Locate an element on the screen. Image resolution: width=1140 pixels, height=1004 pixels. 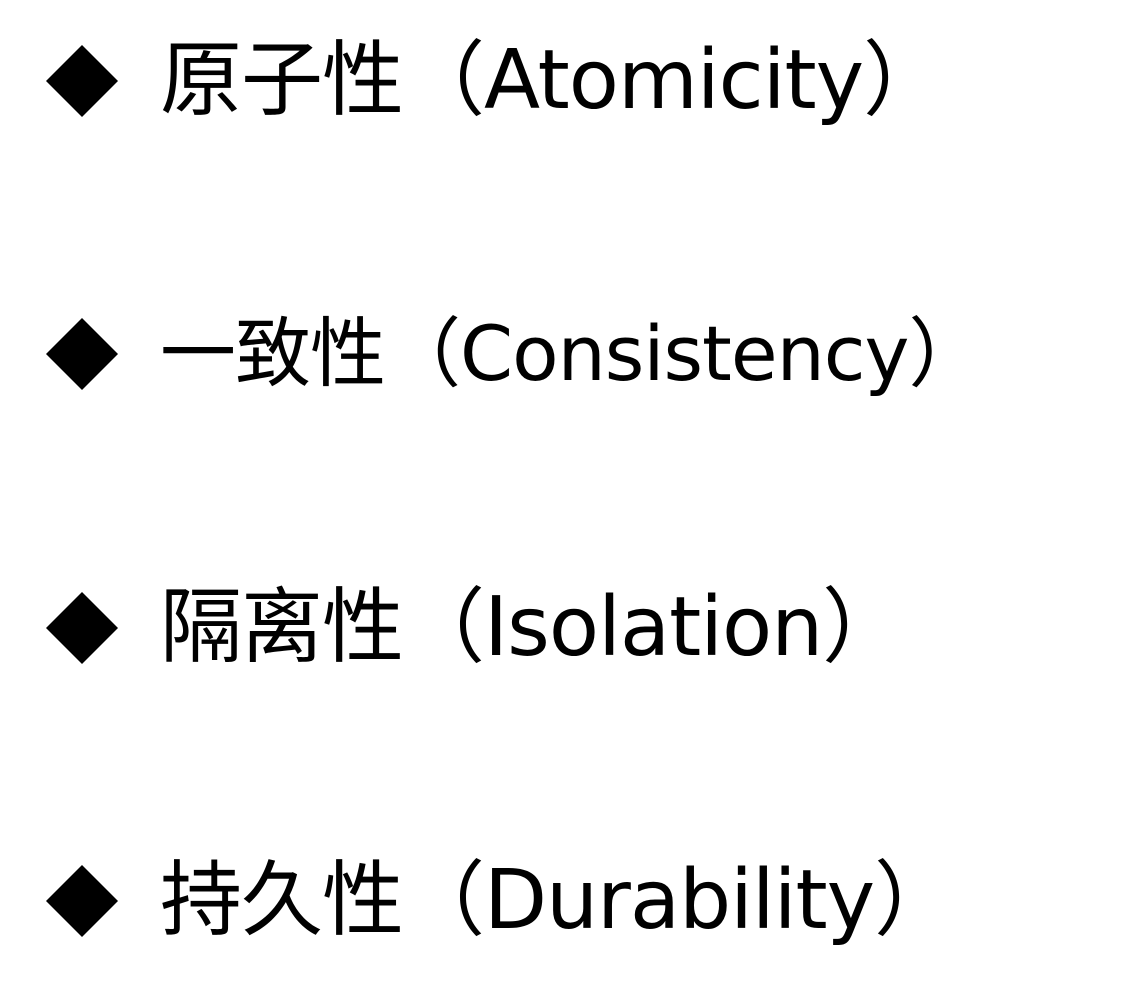
list-item-consistency: 一致性（Consistency） is located at coordinates (514, 354).